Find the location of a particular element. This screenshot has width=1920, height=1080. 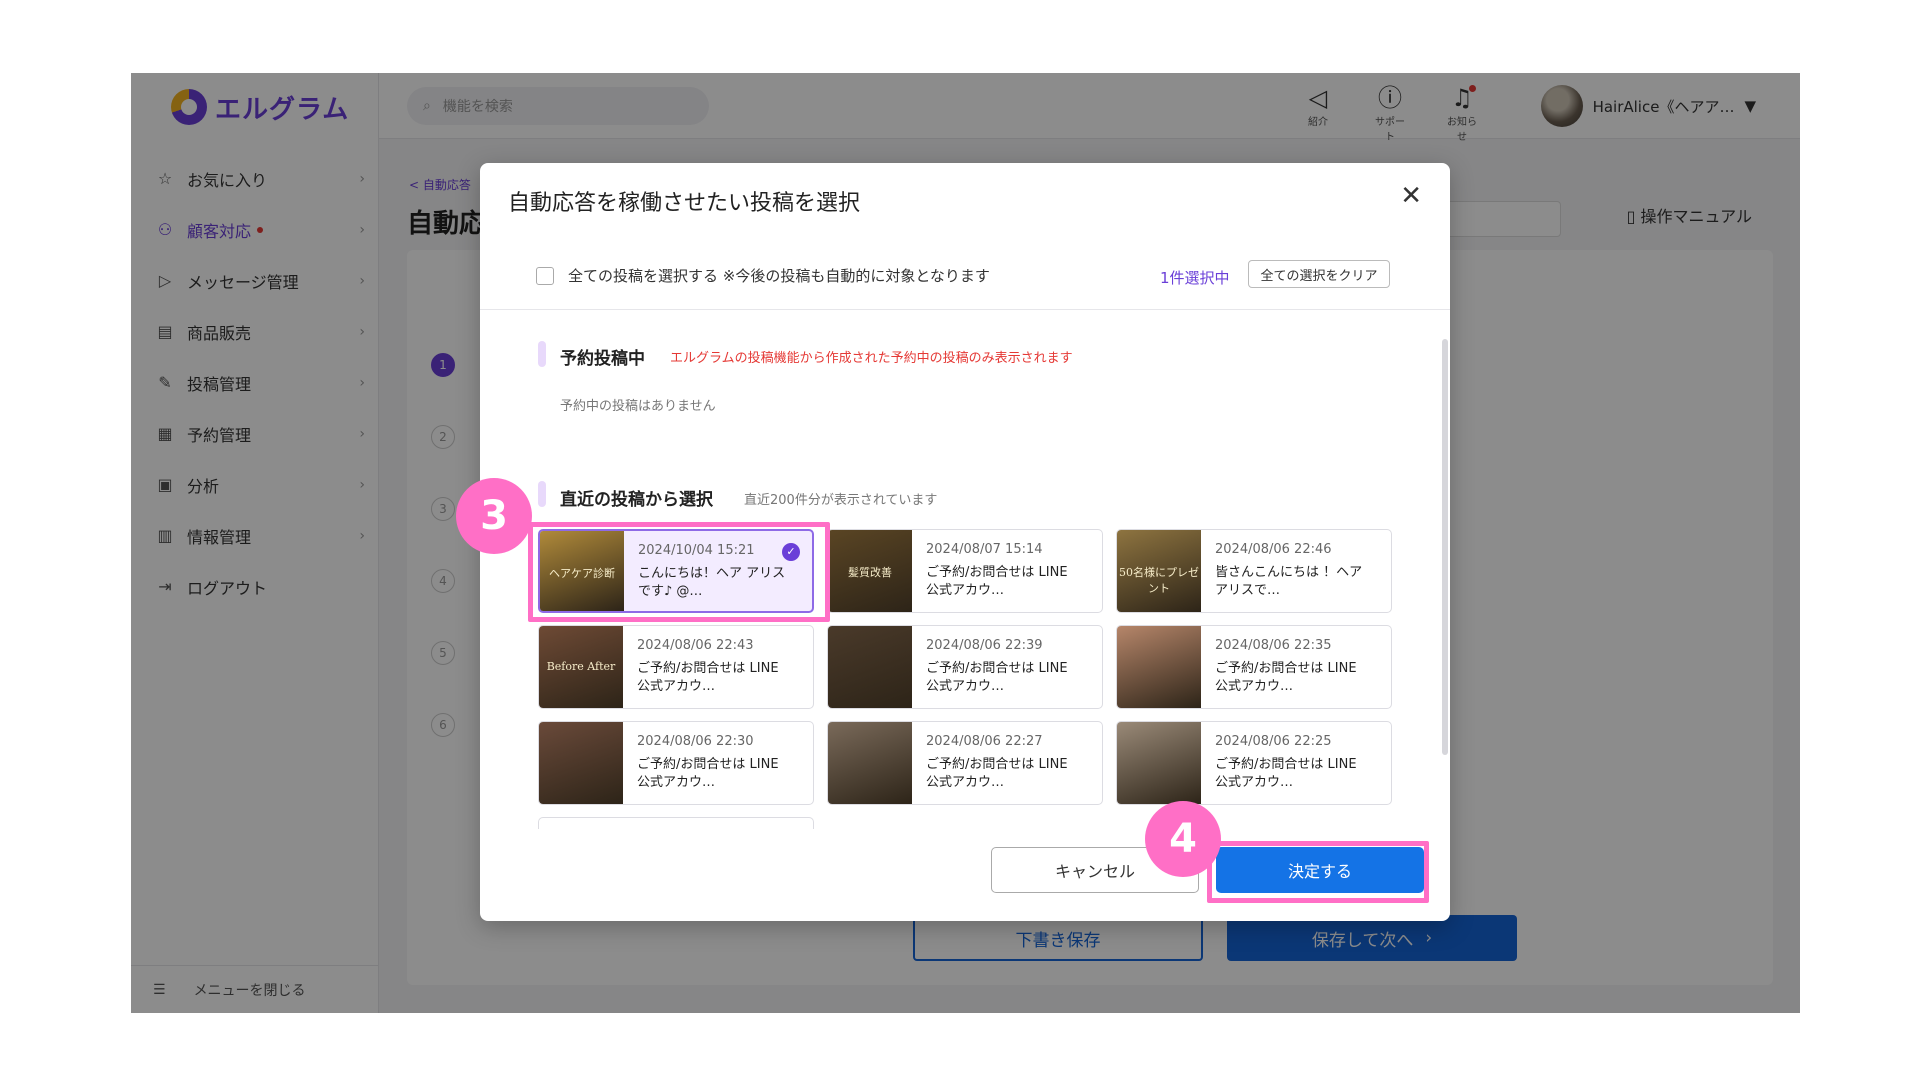

dialog-title: 自動応答を稼働させたい投稿を選択 is located at coordinates (684, 203).